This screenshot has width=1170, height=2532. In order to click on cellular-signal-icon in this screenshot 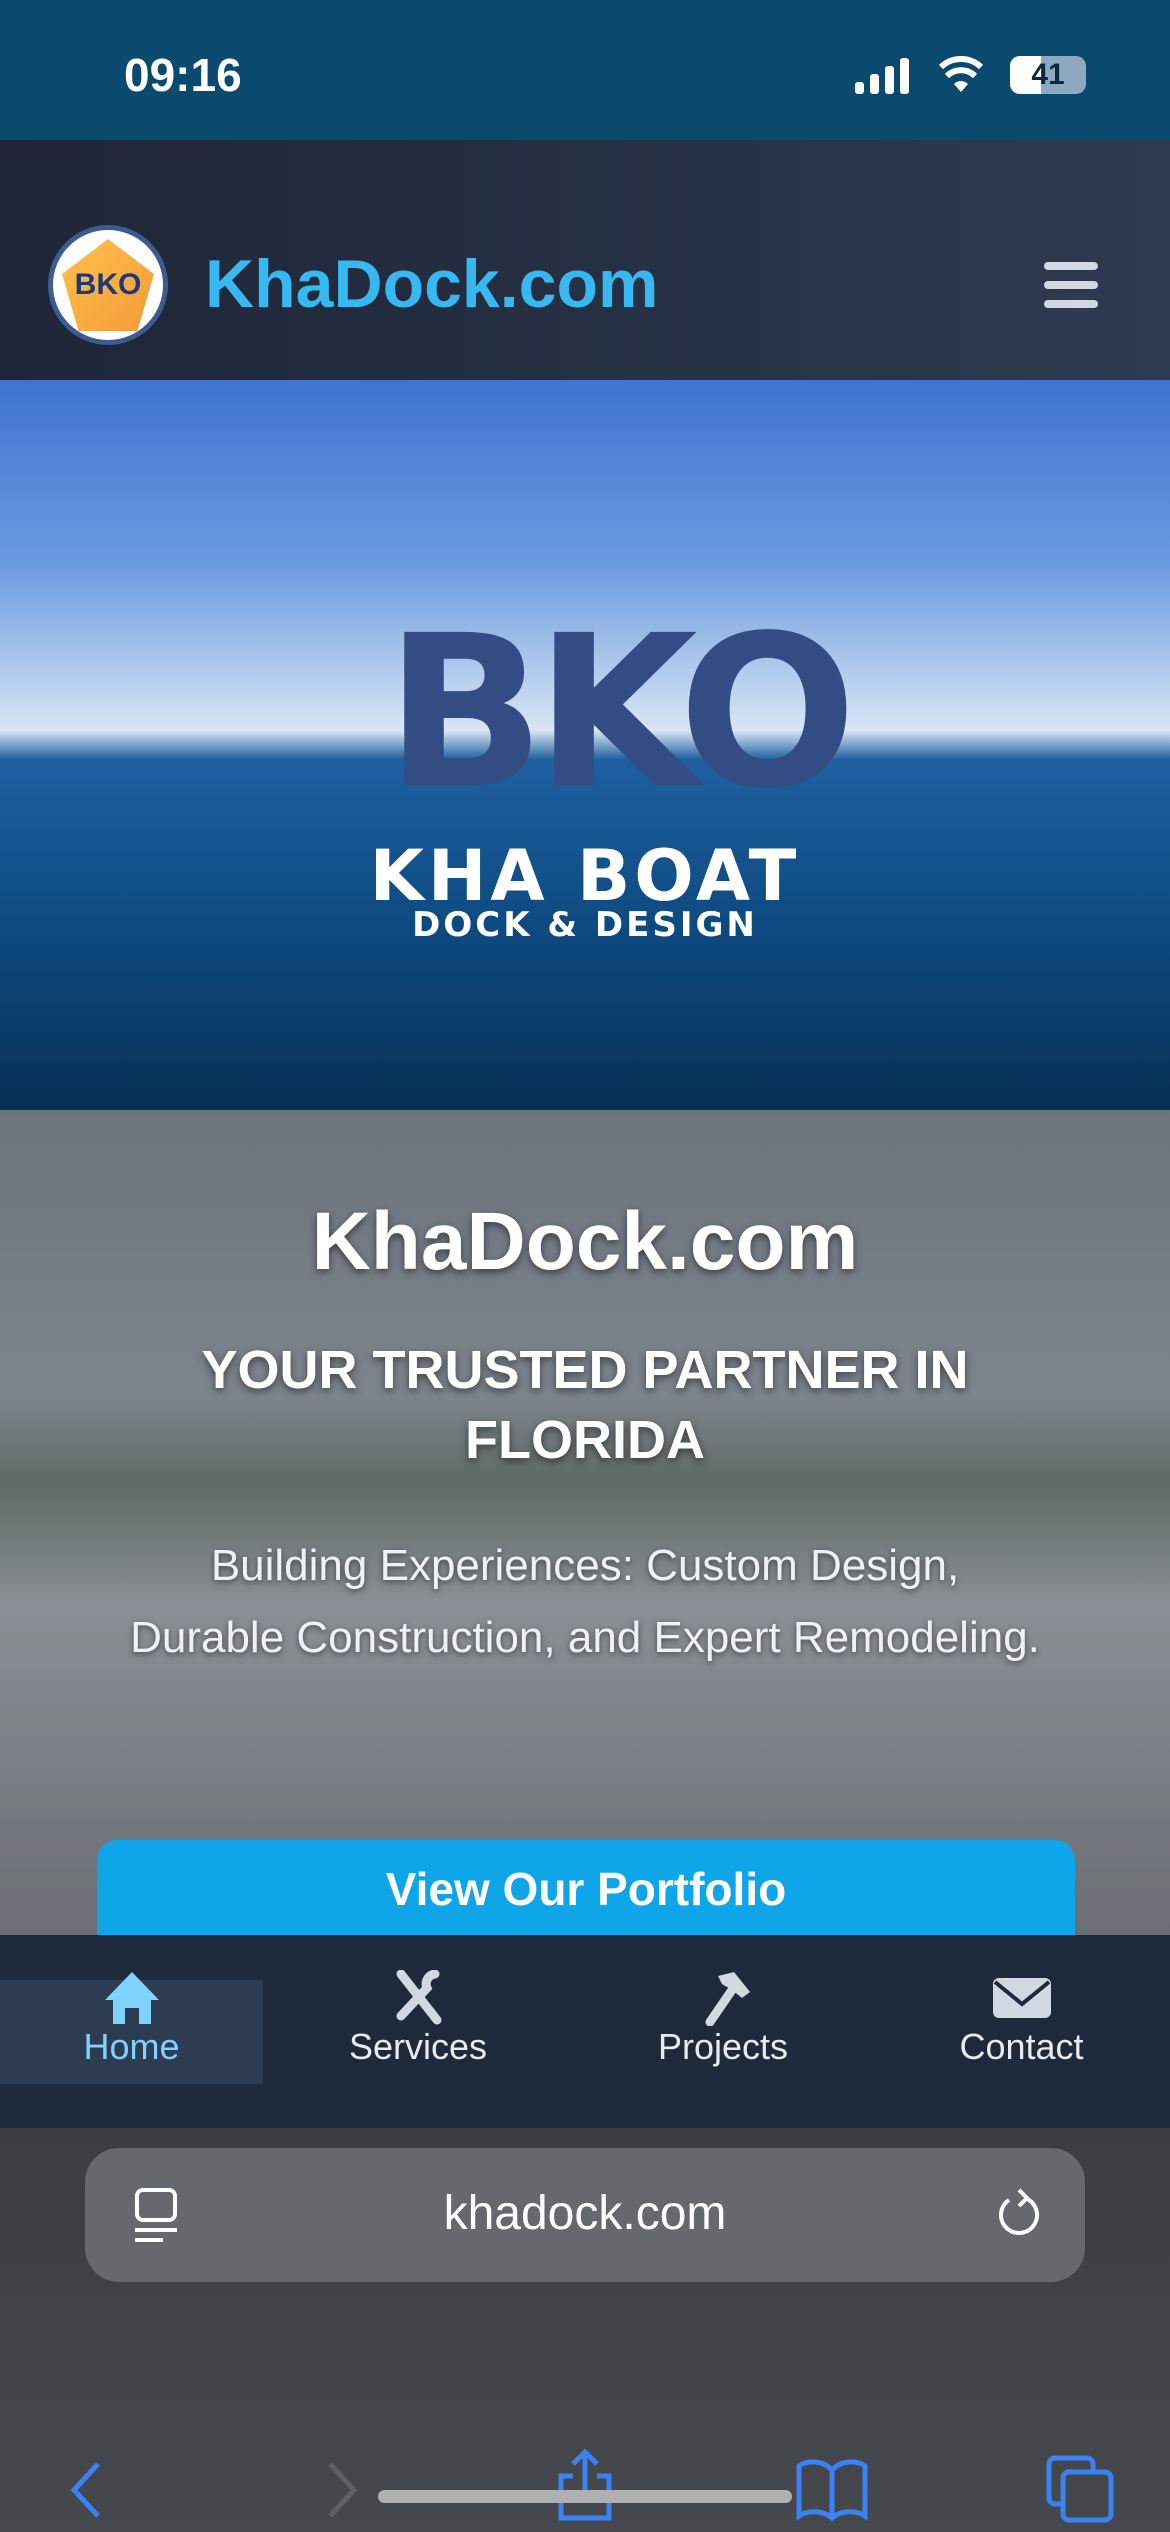, I will do `click(882, 76)`.